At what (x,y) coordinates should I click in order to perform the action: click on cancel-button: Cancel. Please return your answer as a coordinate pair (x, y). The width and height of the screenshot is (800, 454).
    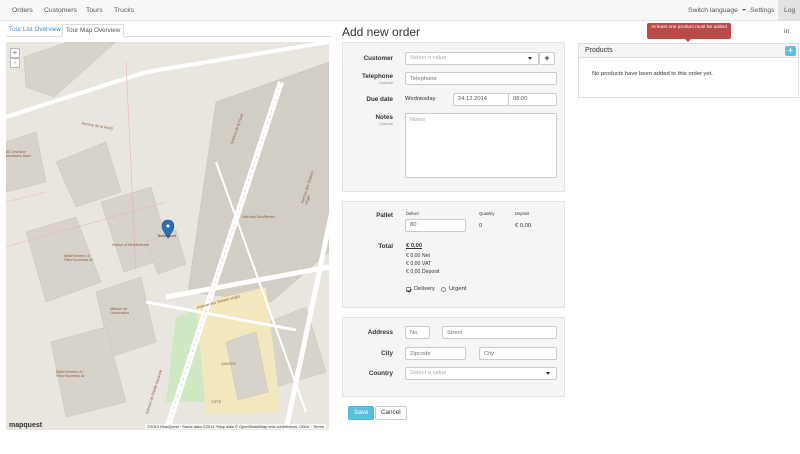
    Looking at the image, I should click on (391, 413).